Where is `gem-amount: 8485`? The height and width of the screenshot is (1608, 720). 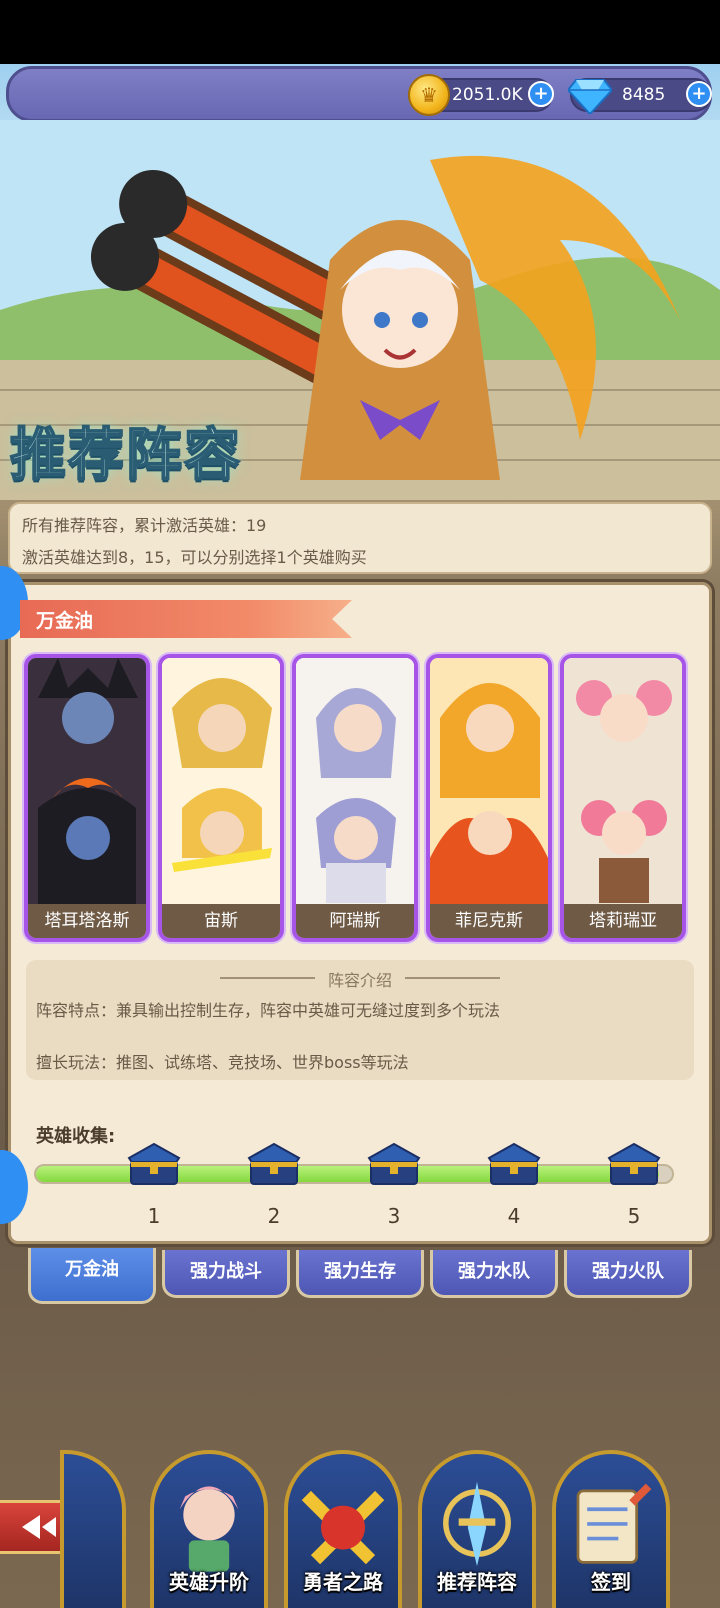
gem-amount: 8485 is located at coordinates (644, 95).